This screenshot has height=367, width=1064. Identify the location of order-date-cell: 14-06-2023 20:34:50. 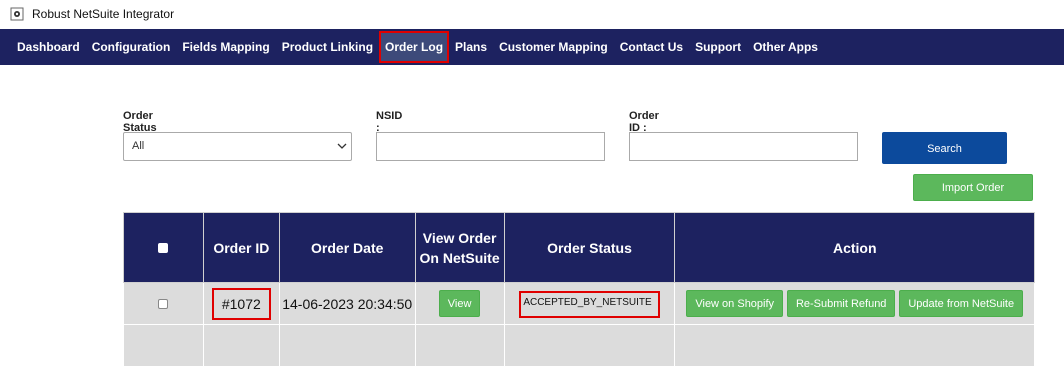
(347, 303).